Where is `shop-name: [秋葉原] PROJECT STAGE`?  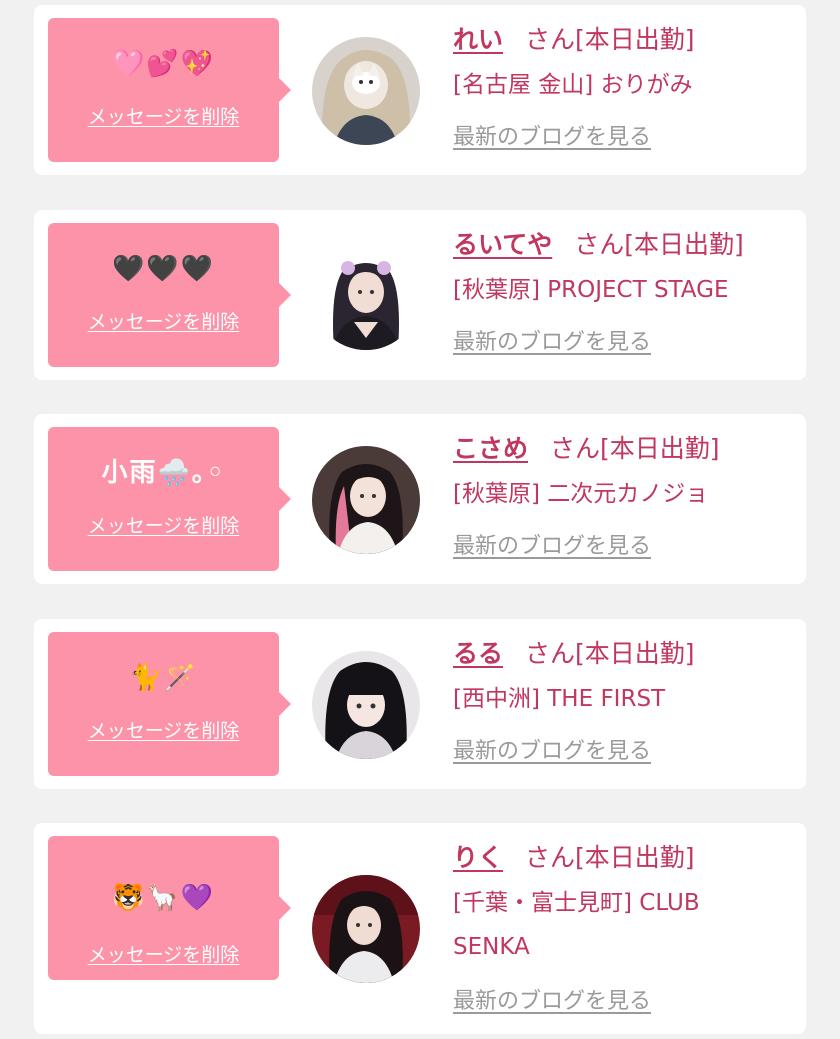 shop-name: [秋葉原] PROJECT STAGE is located at coordinates (591, 290).